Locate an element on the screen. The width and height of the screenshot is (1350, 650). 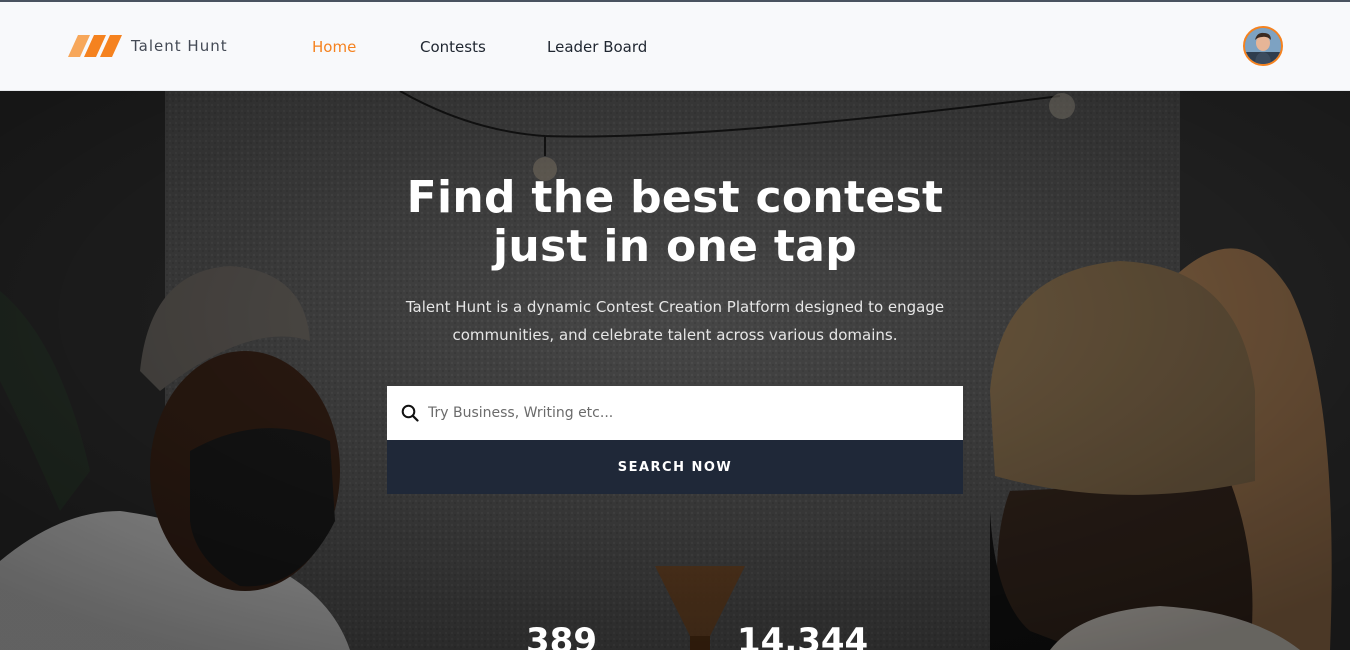
user-avatar is located at coordinates (1263, 46).